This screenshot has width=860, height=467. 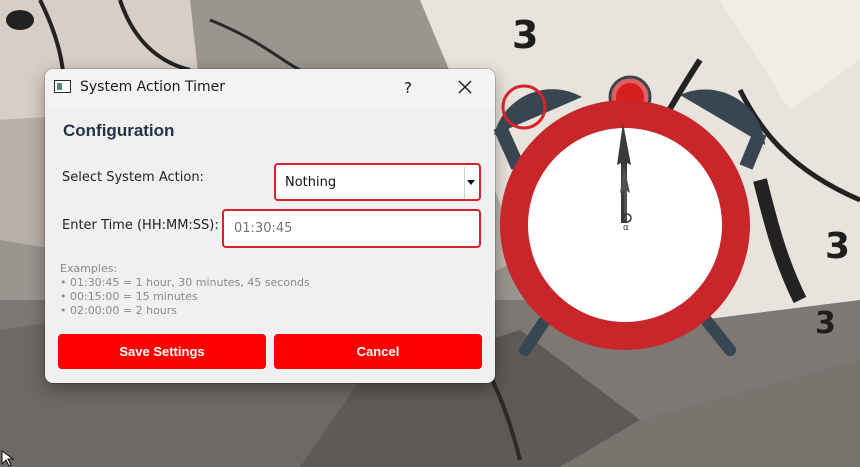 I want to click on section-title: Configuration, so click(x=119, y=130).